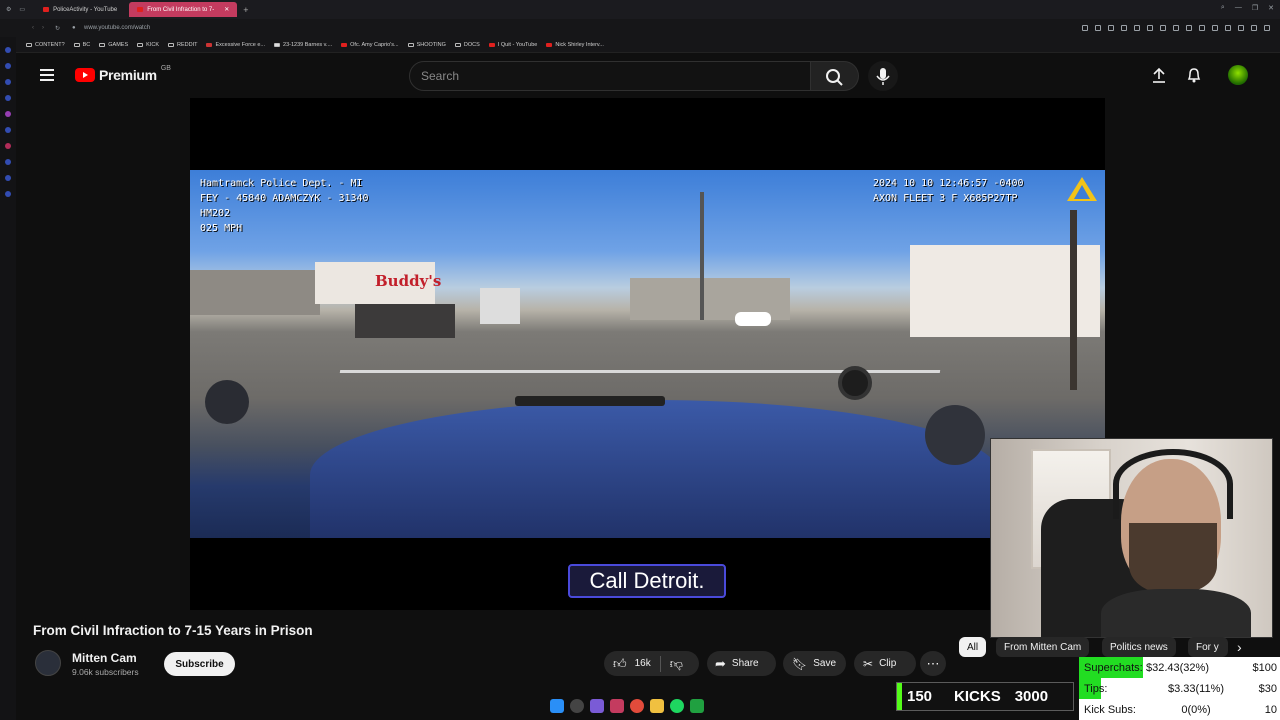 This screenshot has width=1280, height=720. Describe the element at coordinates (814, 663) in the screenshot. I see `save-button: 🔖︎ Save` at that location.